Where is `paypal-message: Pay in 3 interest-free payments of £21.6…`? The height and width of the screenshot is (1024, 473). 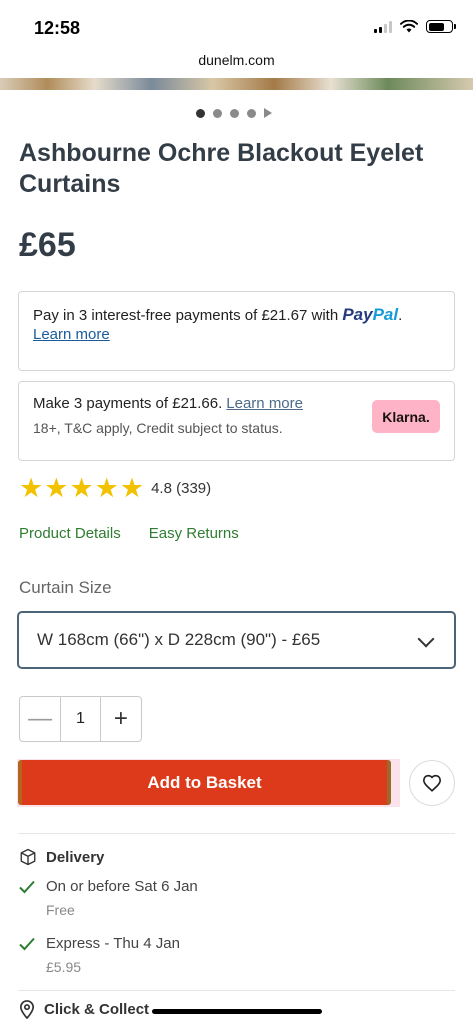
paypal-message: Pay in 3 interest-free payments of £21.6… is located at coordinates (186, 315).